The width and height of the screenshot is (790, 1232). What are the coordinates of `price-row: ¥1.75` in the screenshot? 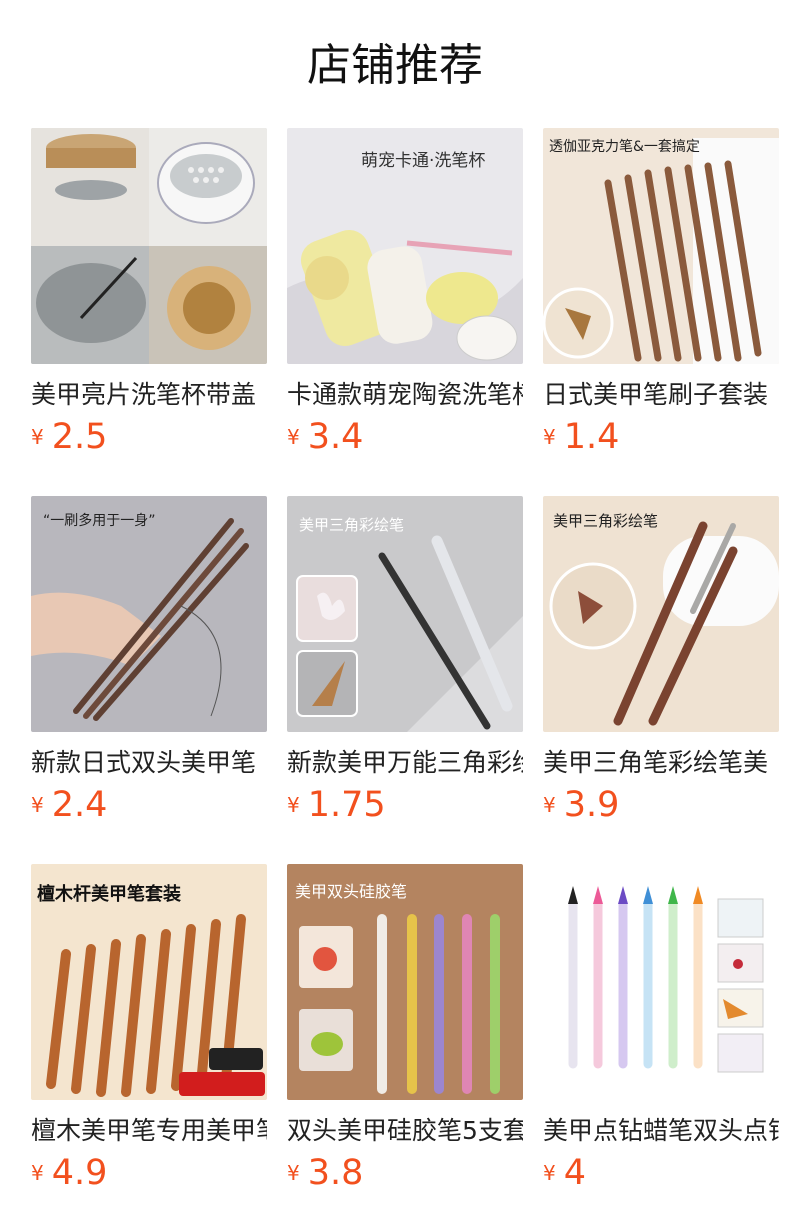 It's located at (405, 805).